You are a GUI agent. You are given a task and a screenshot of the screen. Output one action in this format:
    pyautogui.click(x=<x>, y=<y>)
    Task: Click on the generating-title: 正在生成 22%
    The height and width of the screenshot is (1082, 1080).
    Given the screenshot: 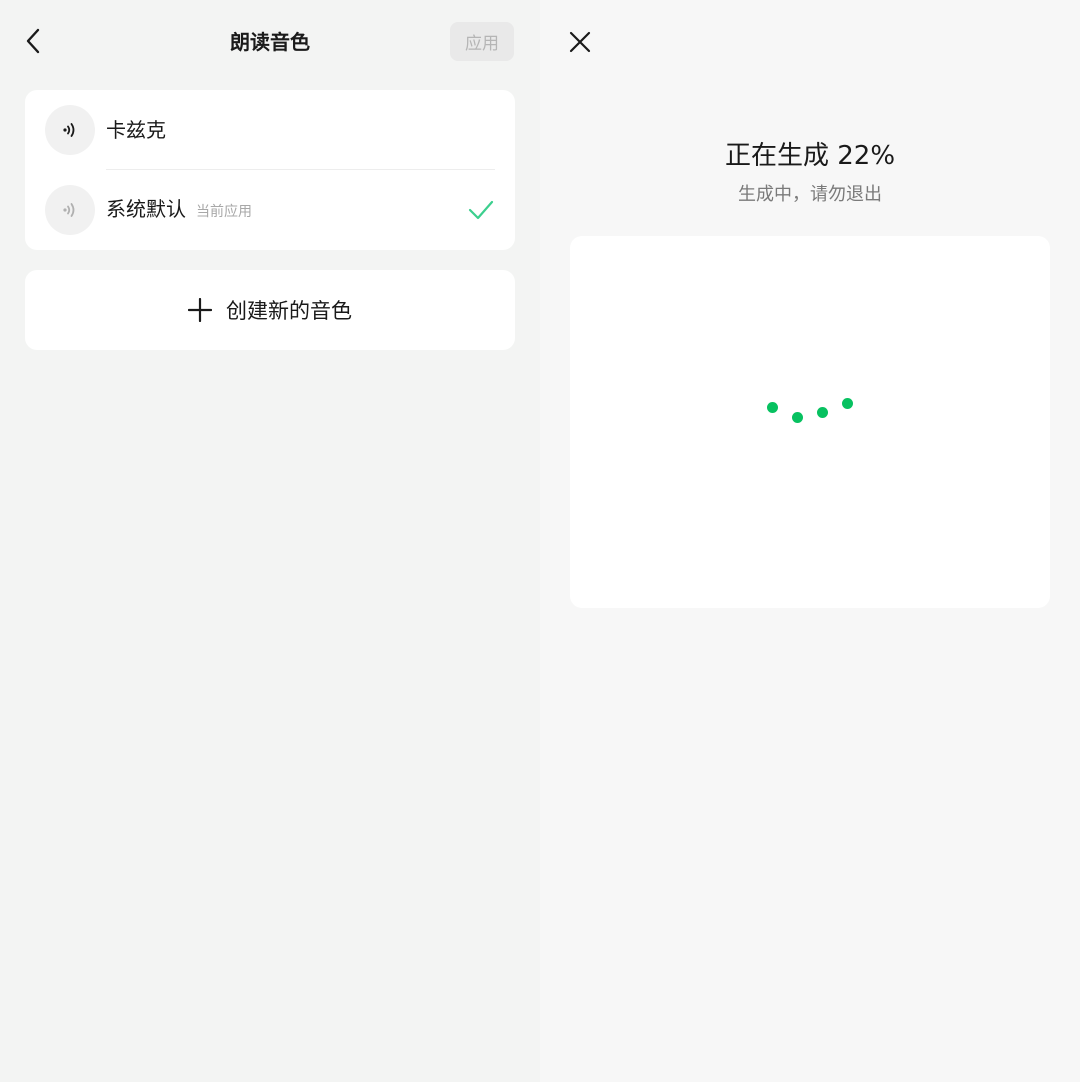 What is the action you would take?
    pyautogui.click(x=810, y=156)
    